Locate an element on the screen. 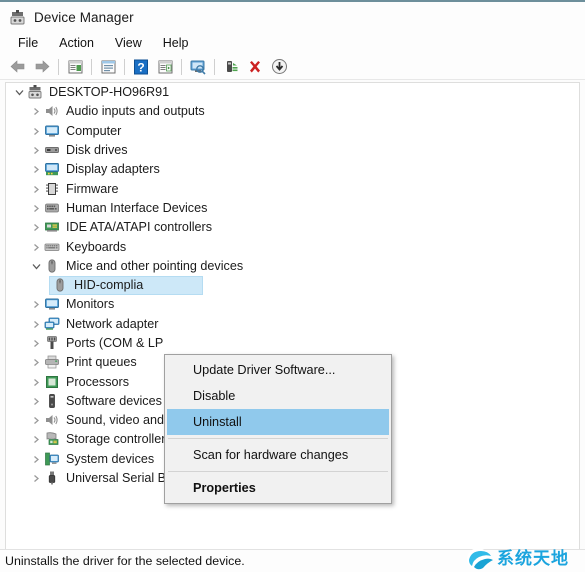  disk-drive-icon is located at coordinates (52, 150).